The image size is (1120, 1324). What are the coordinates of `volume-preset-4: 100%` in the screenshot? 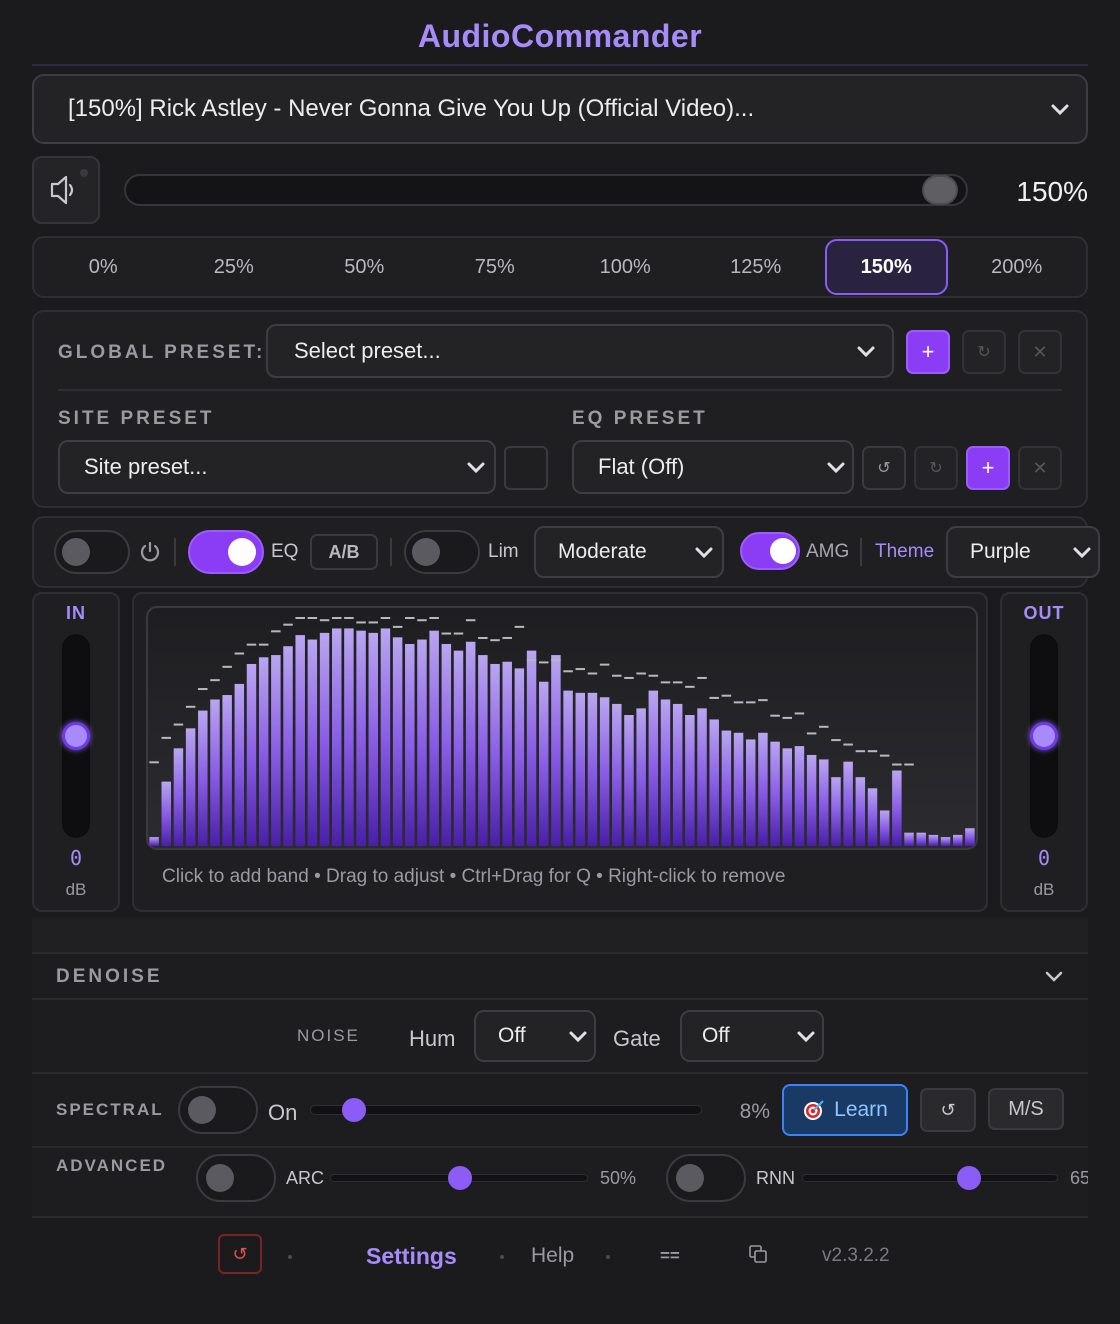 It's located at (625, 267).